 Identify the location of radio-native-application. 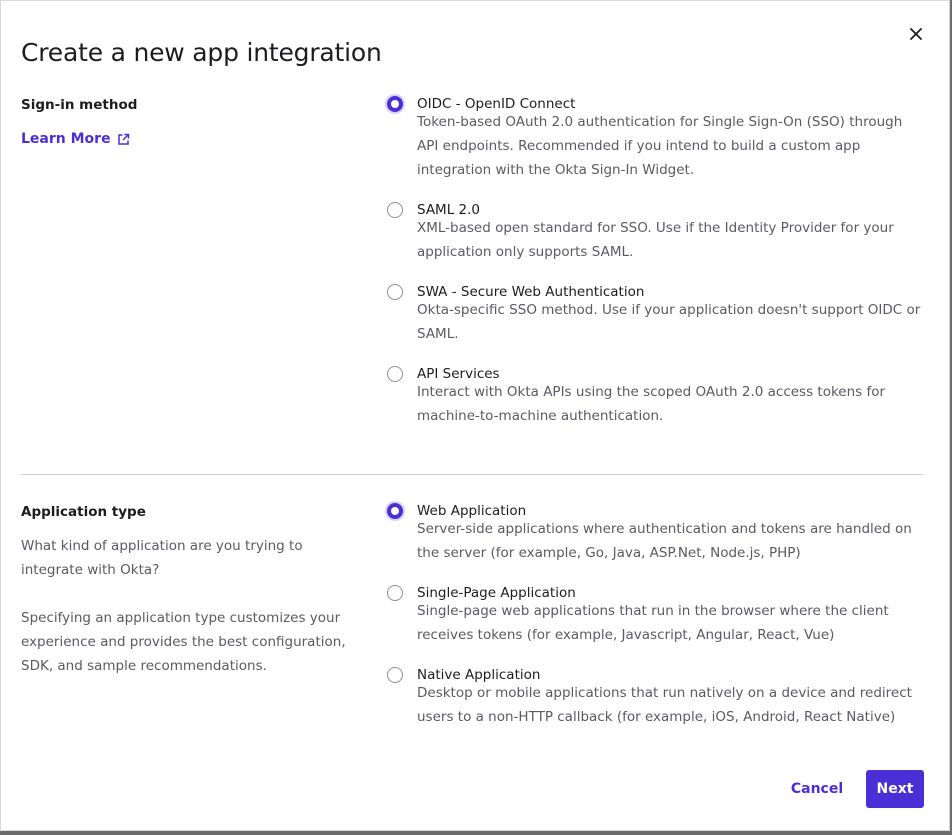
(395, 675).